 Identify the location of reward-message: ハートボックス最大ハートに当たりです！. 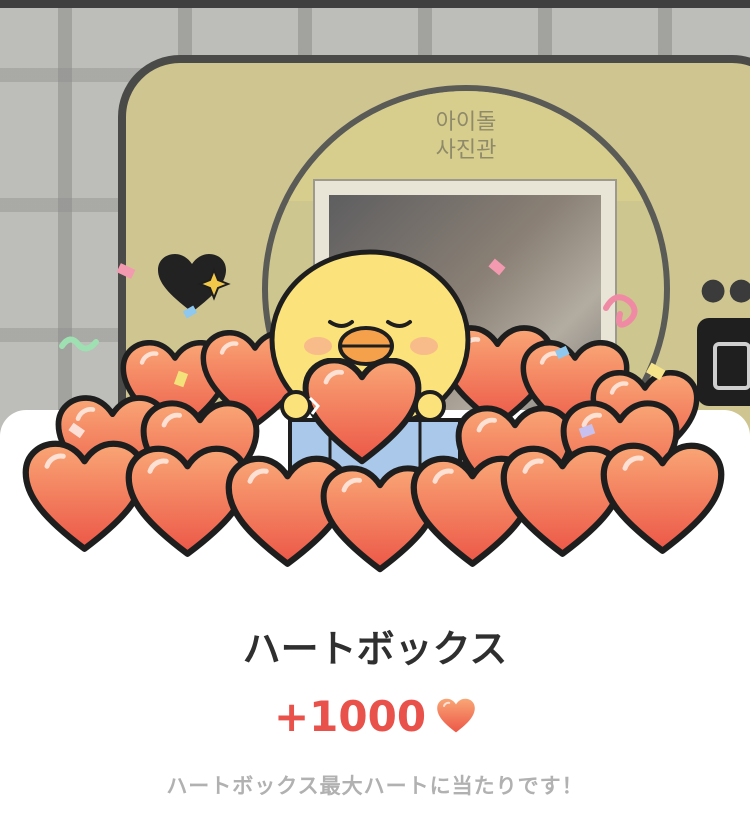
(375, 786).